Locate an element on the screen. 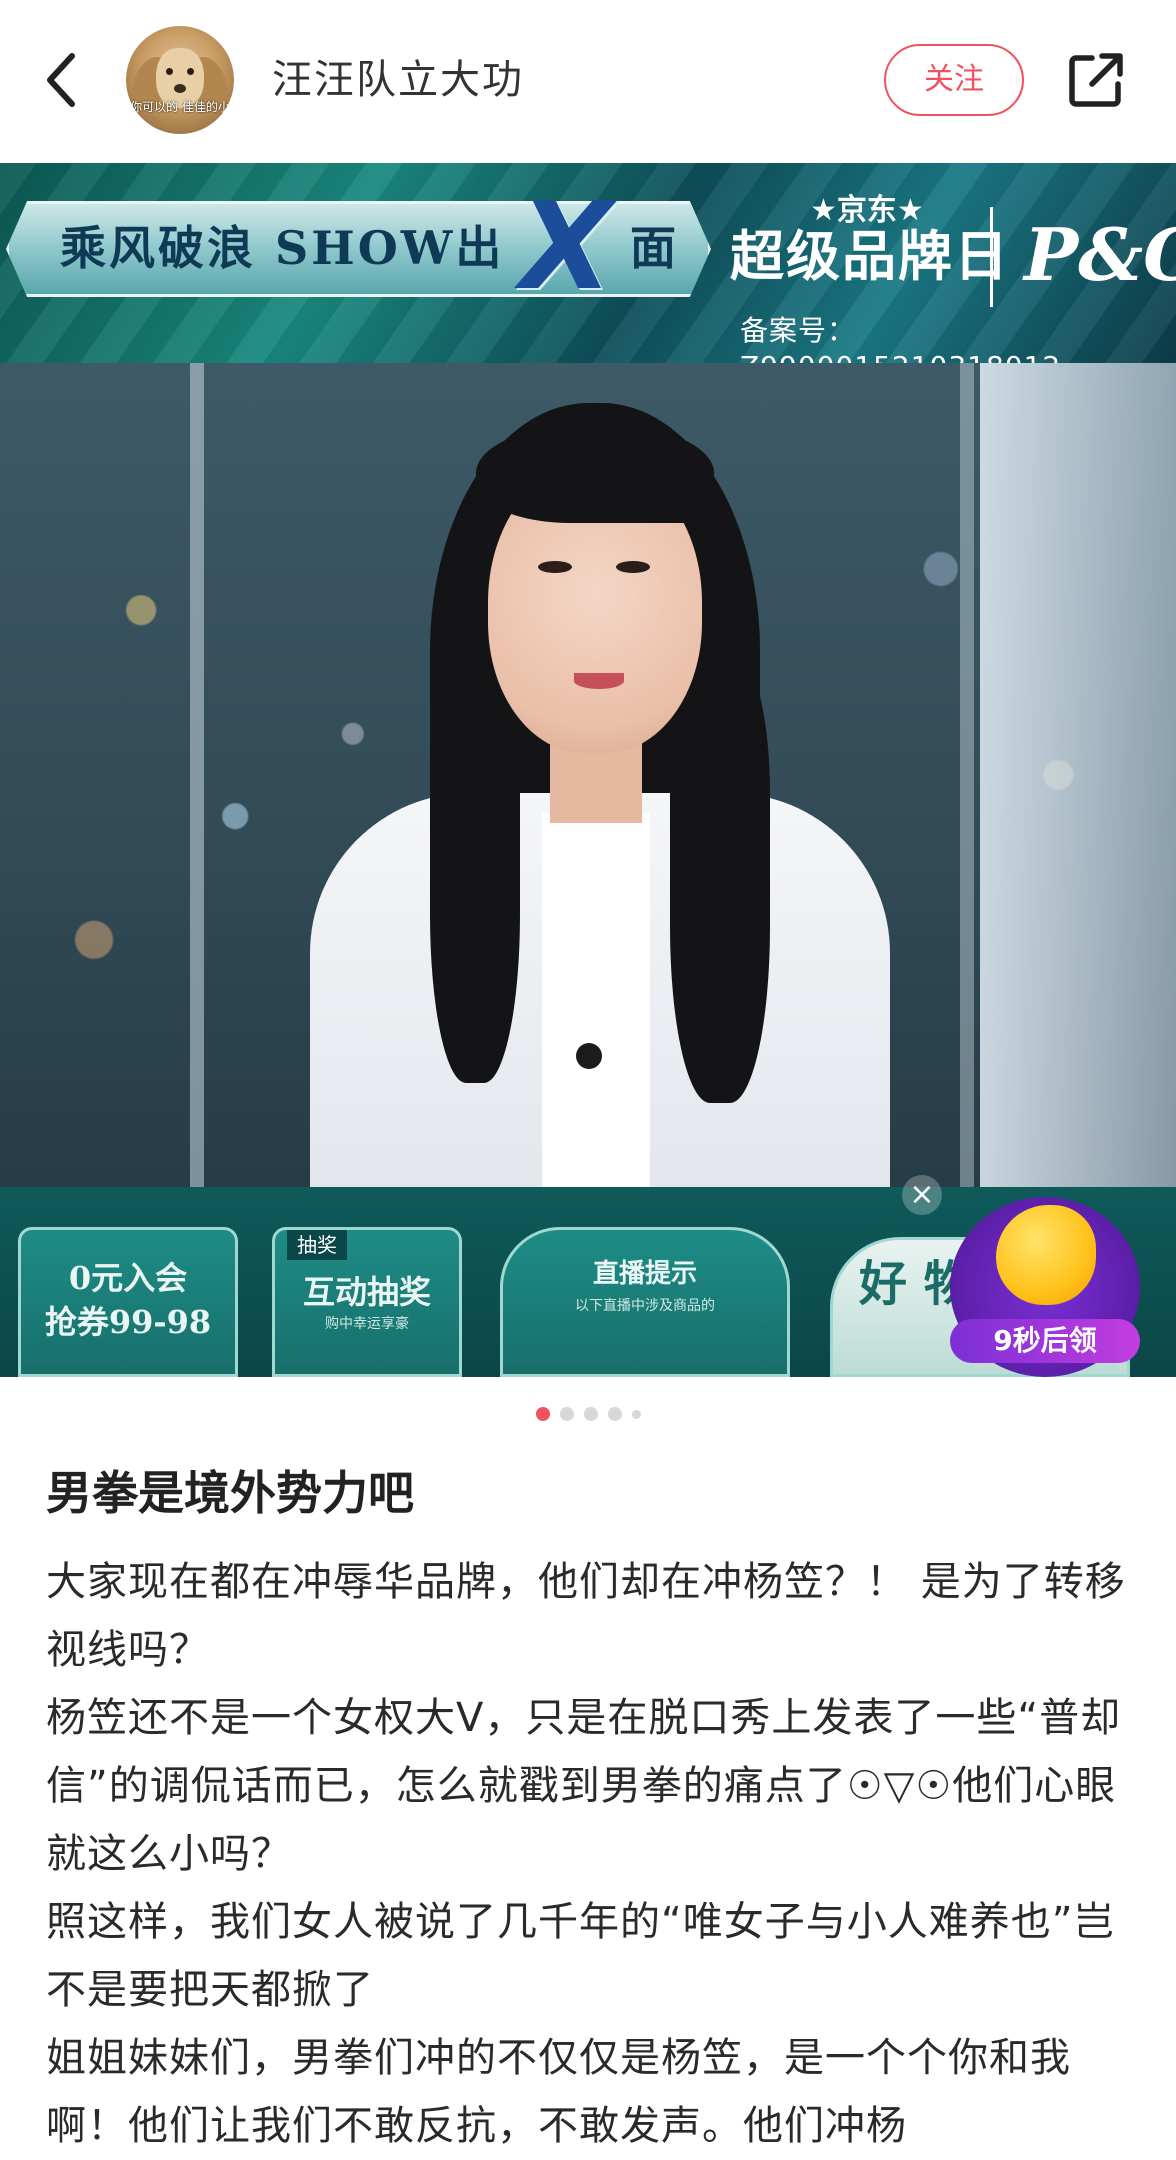 The height and width of the screenshot is (2160, 1176). banner-divider is located at coordinates (991, 257).